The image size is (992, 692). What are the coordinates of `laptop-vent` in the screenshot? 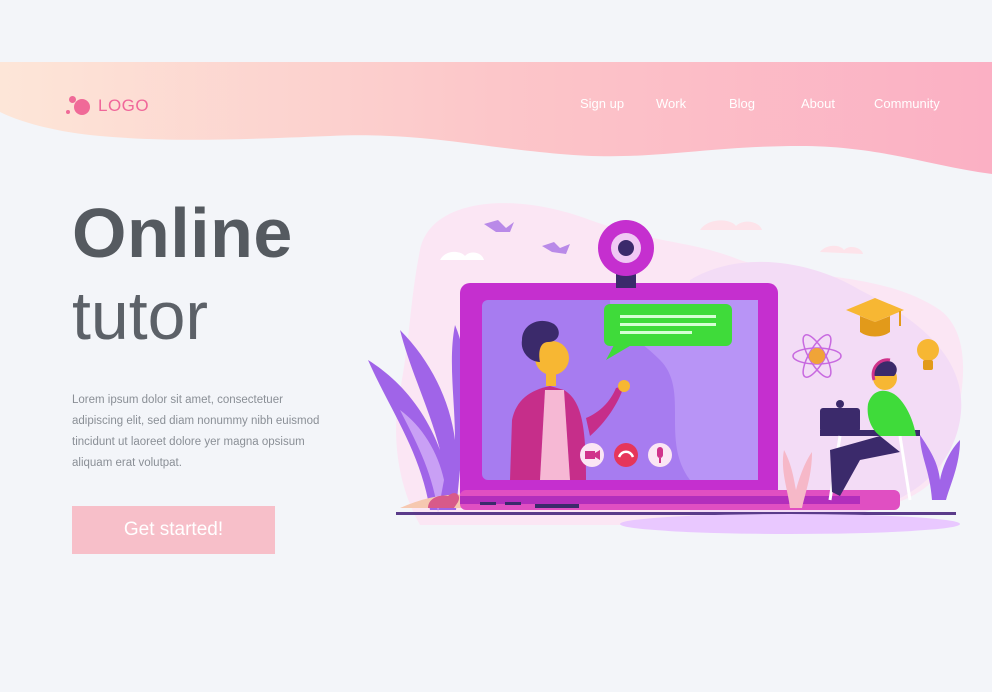 It's located at (557, 506).